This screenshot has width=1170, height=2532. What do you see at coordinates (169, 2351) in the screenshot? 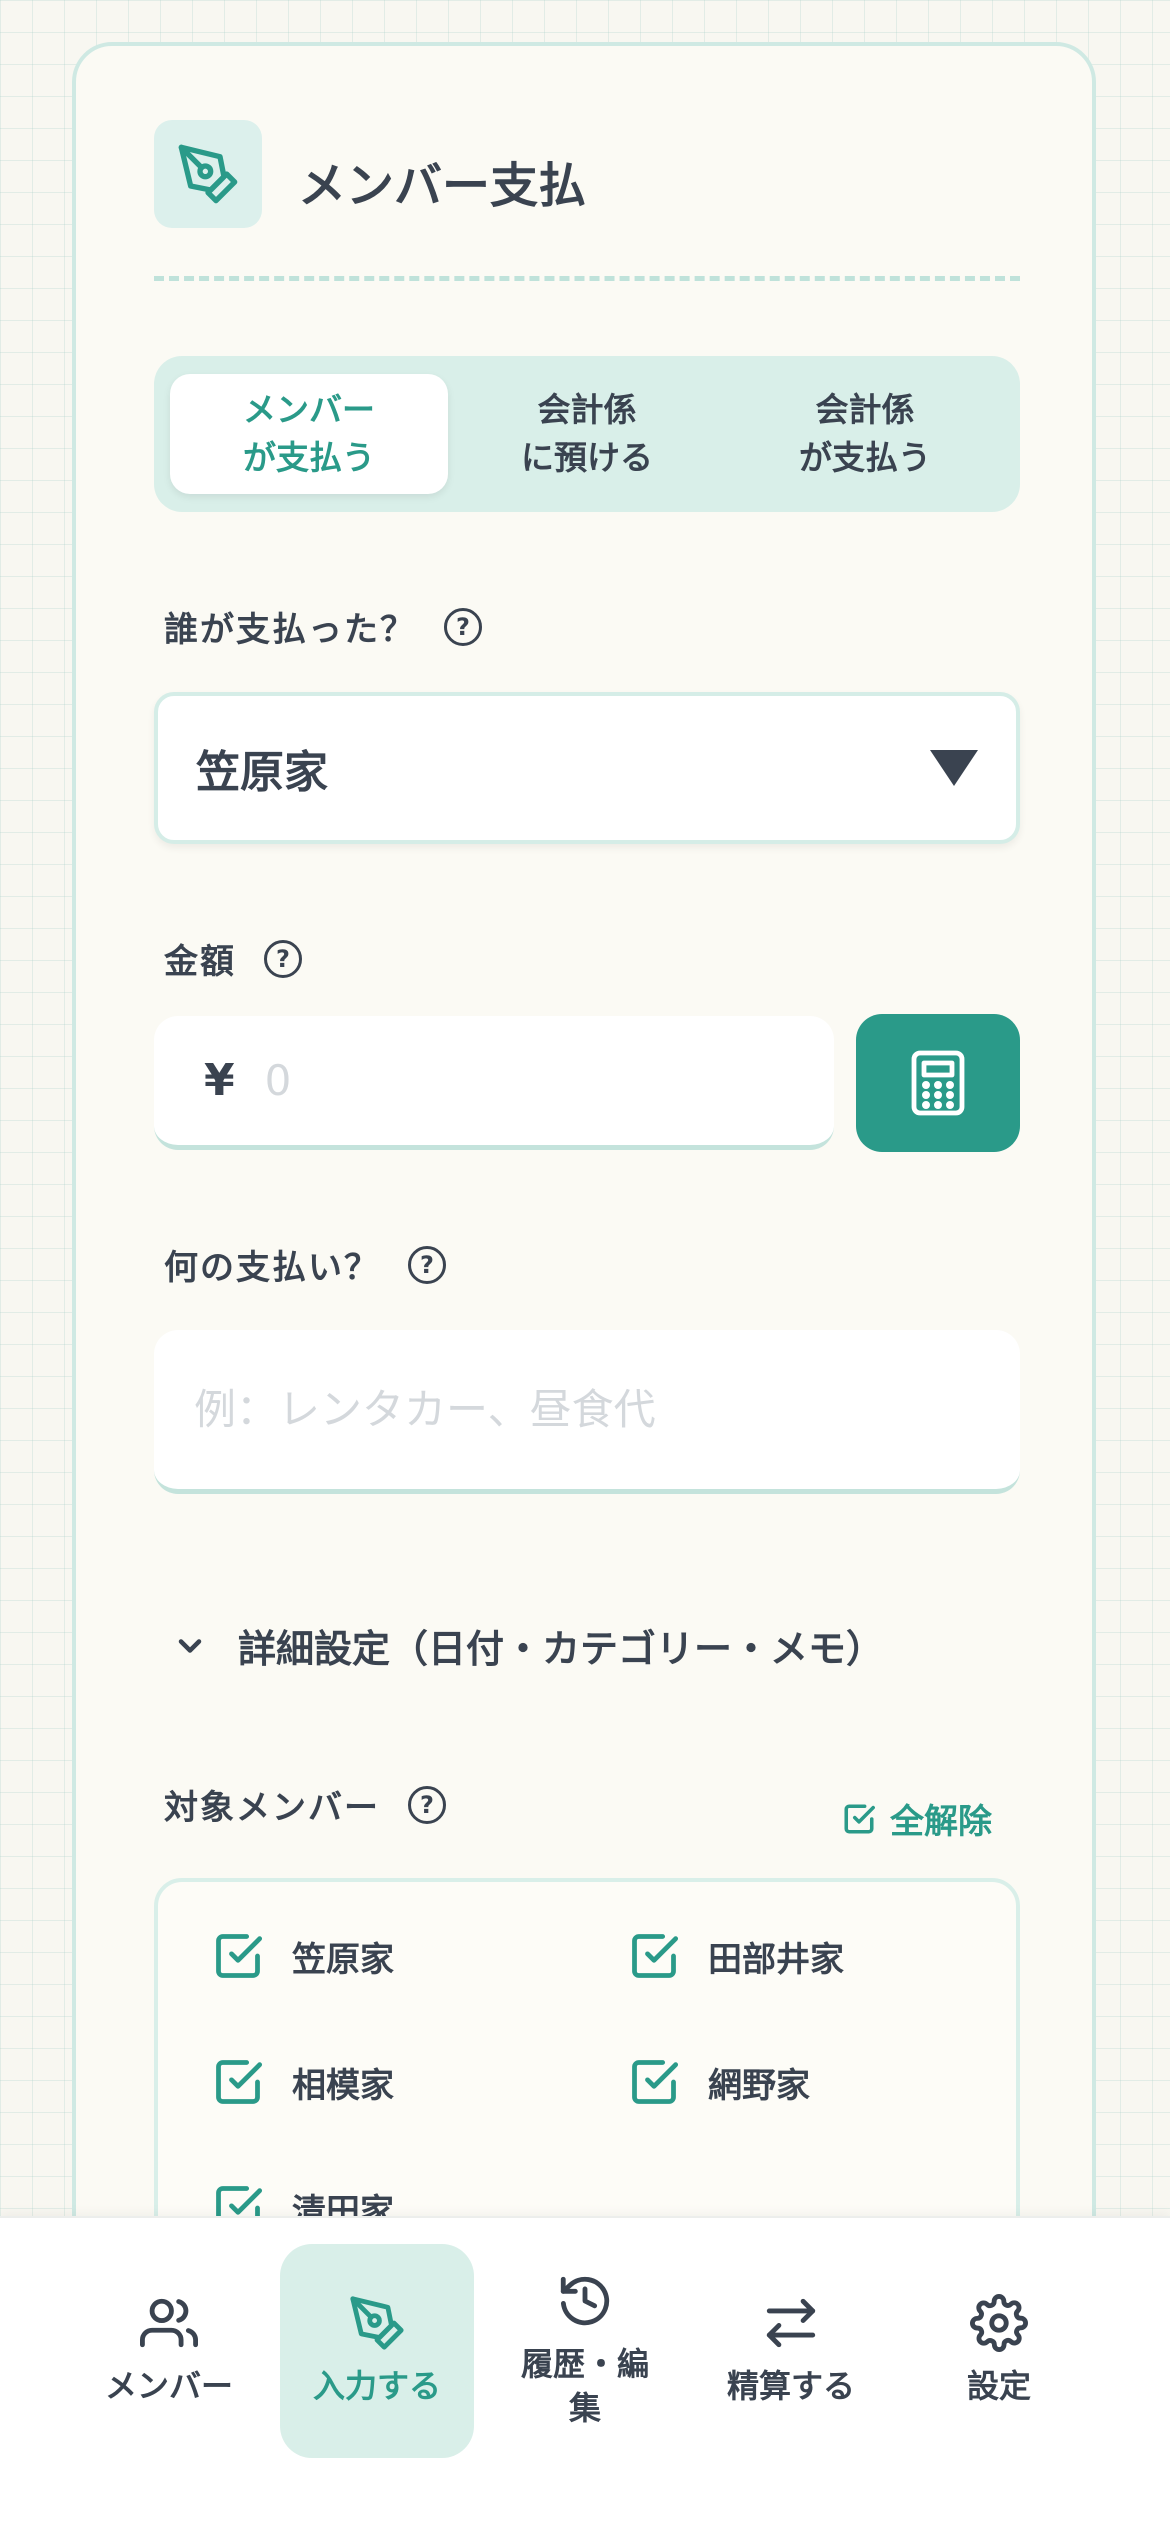
I see `nav-item-members: メンバー` at bounding box center [169, 2351].